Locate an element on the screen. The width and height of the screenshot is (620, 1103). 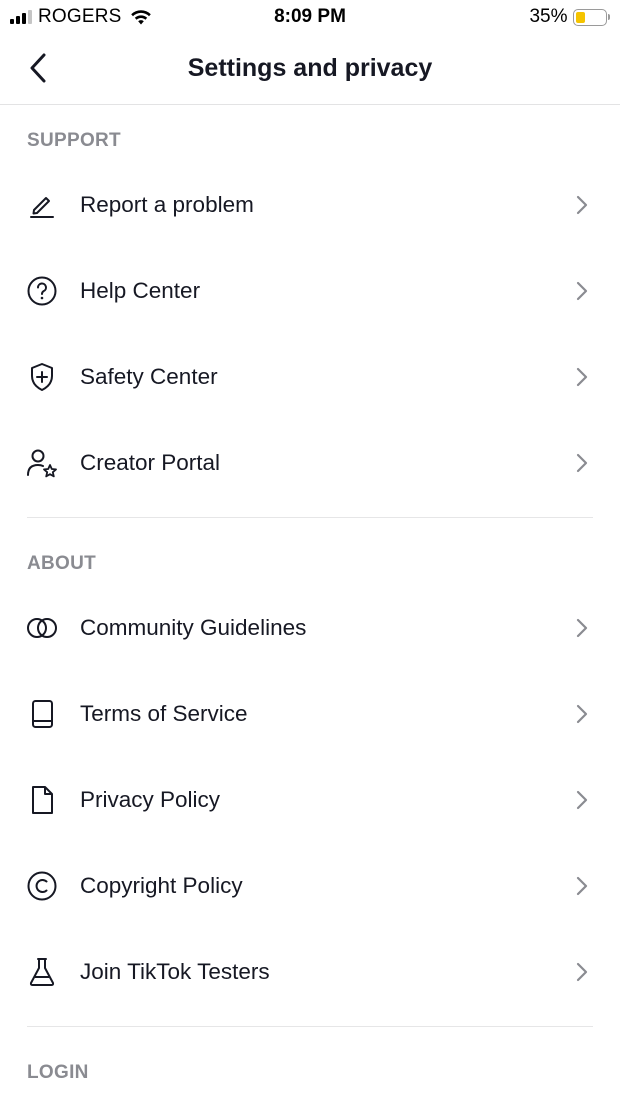
menu-item-label: Creator Portal is located at coordinates (150, 462).